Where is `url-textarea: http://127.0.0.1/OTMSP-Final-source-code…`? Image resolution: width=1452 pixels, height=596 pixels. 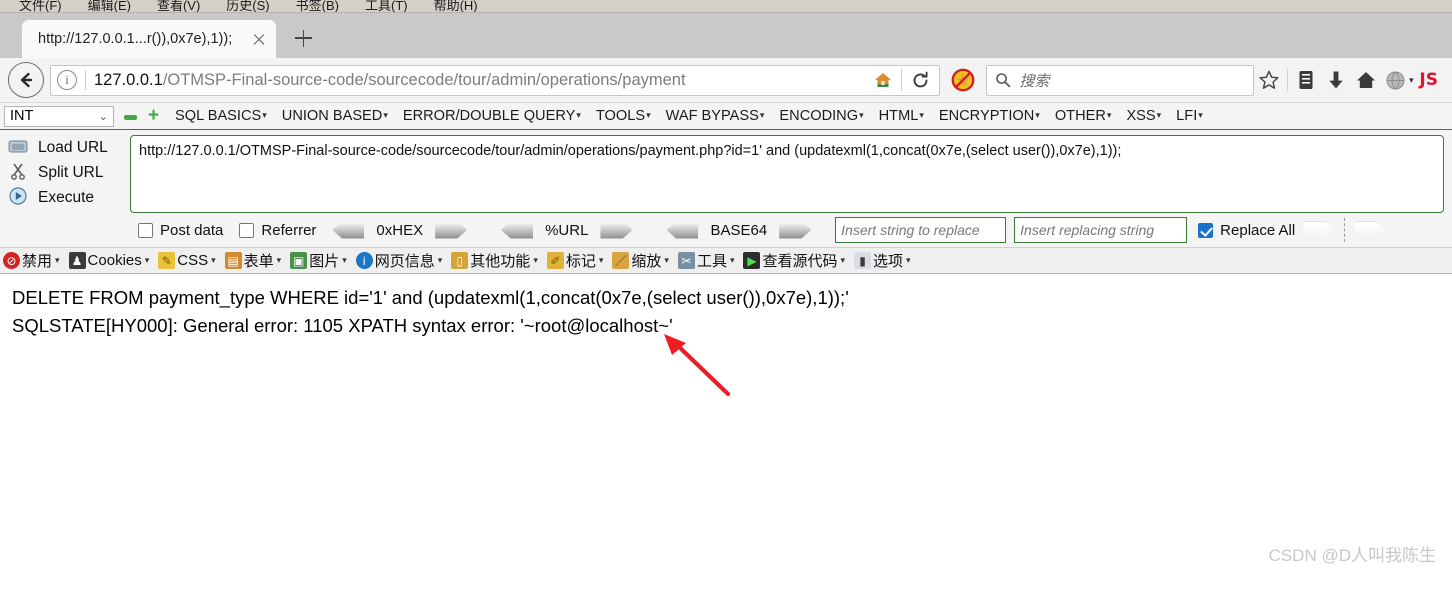 url-textarea: http://127.0.0.1/OTMSP-Final-source-code… is located at coordinates (787, 174).